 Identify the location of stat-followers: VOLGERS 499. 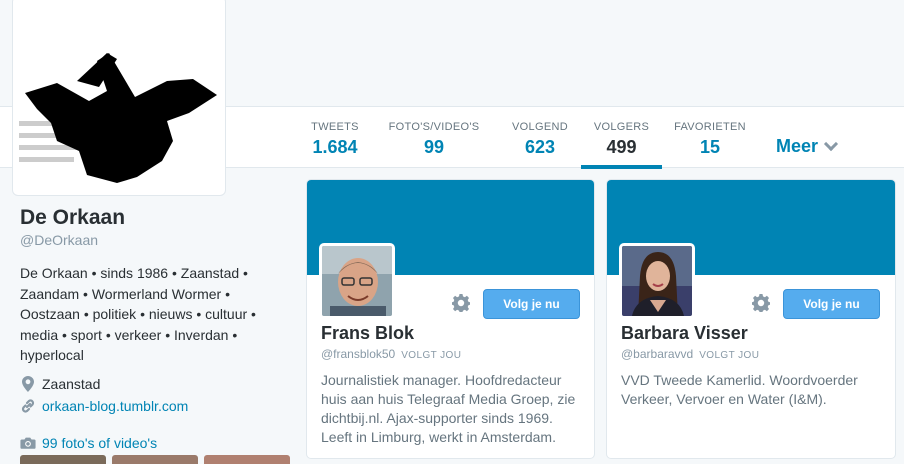
(621, 137).